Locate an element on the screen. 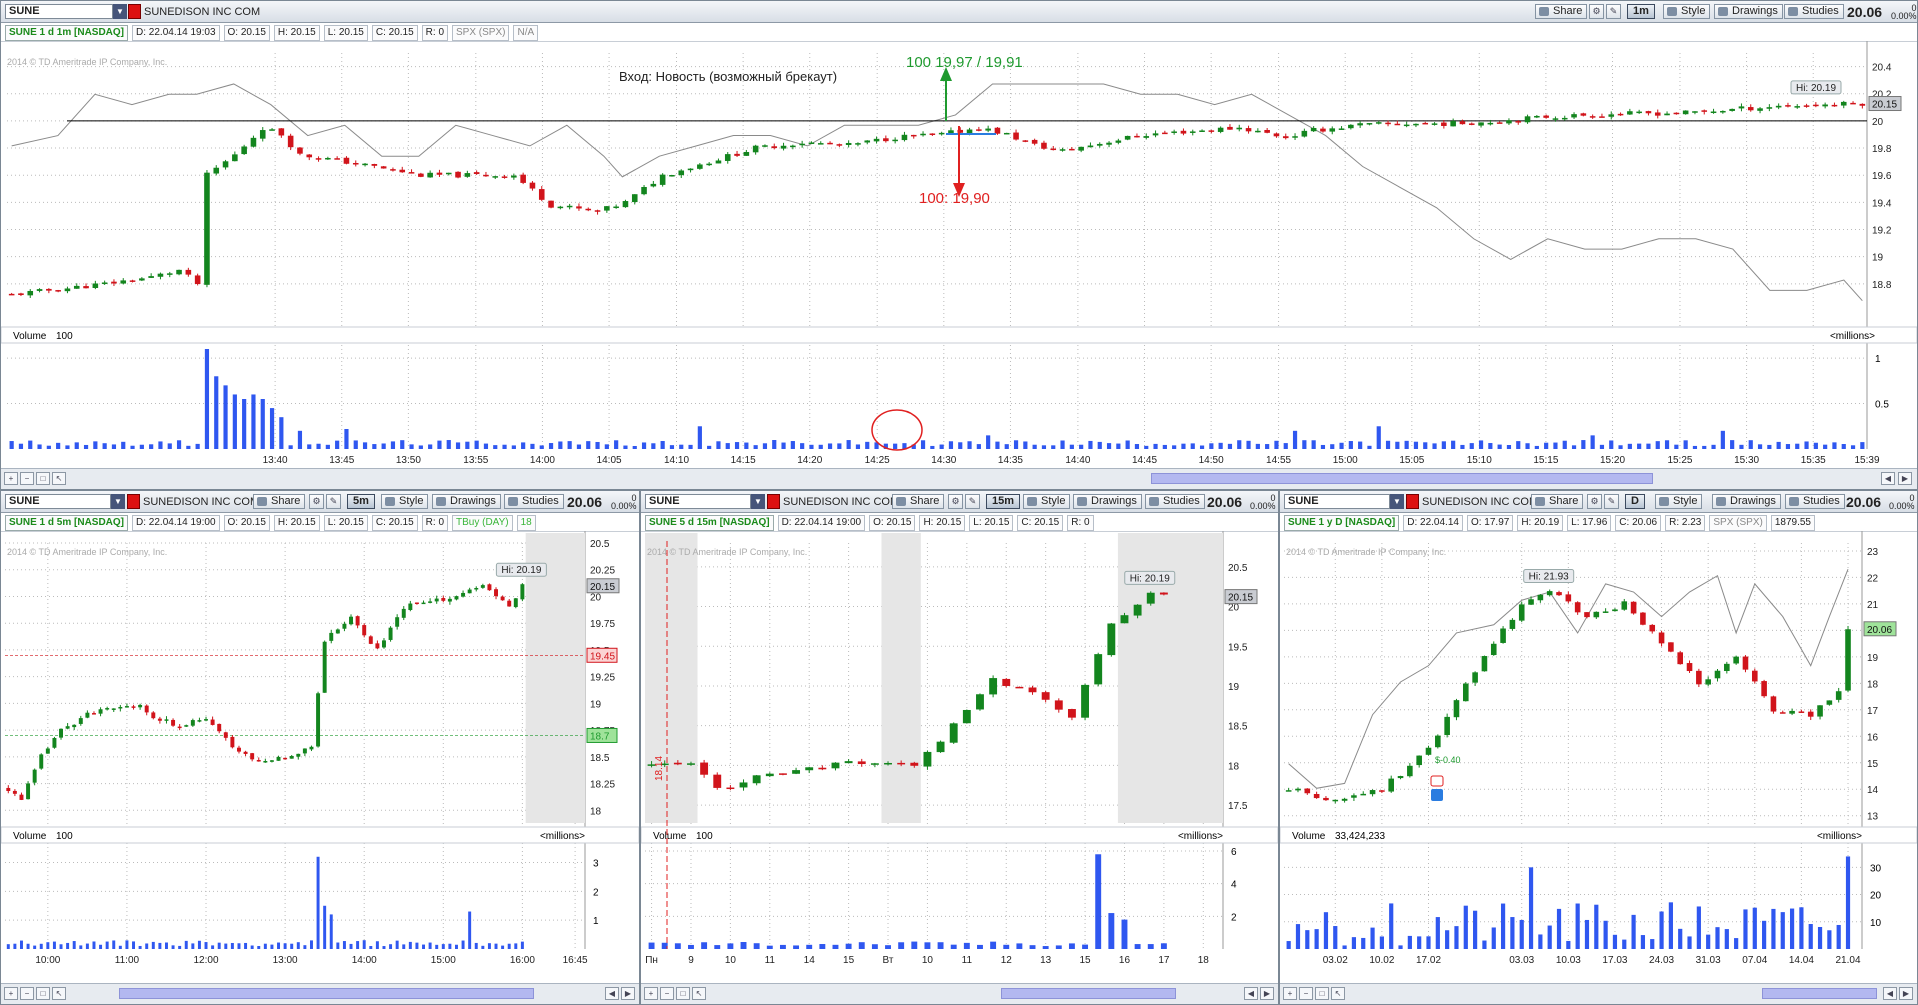 Image resolution: width=1918 pixels, height=1005 pixels. info-field: D: 22.04.14 19:03 is located at coordinates (176, 33).